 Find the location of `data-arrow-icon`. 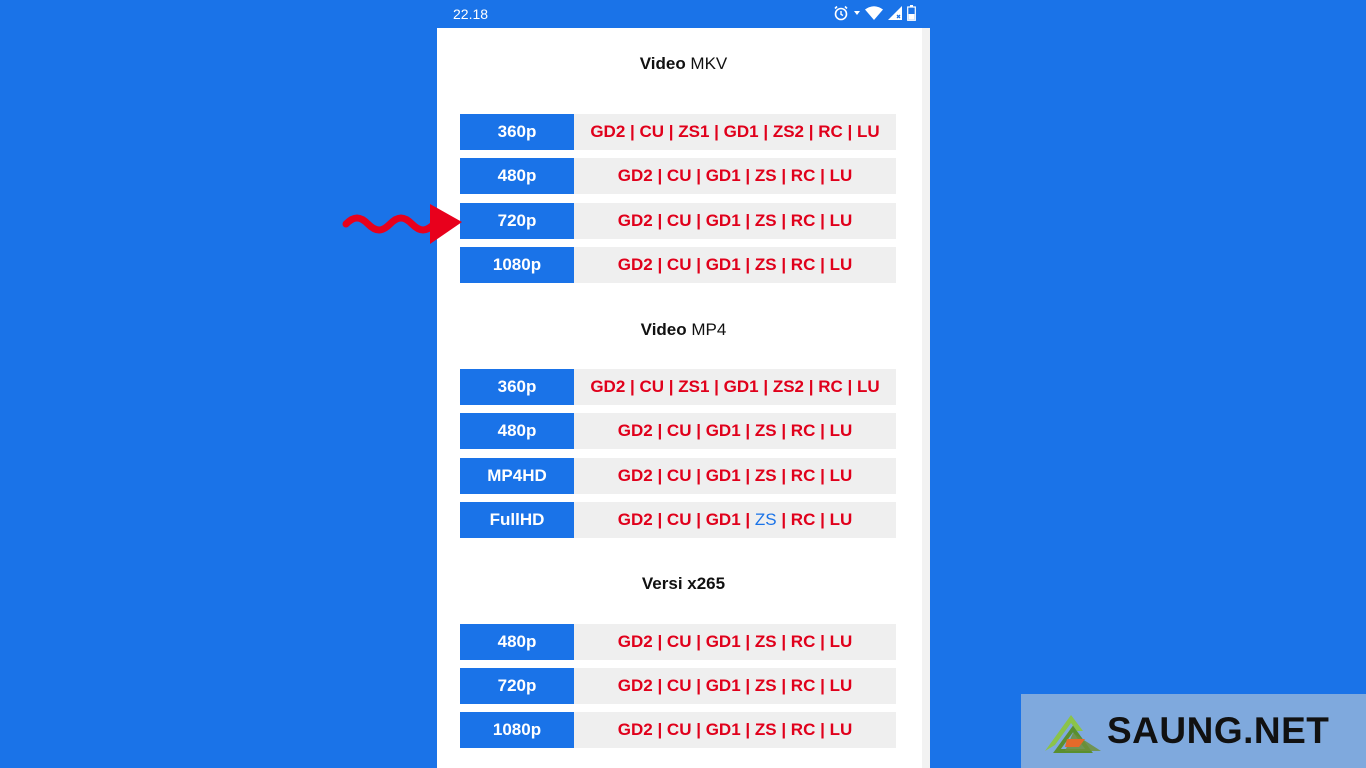

data-arrow-icon is located at coordinates (857, 13).